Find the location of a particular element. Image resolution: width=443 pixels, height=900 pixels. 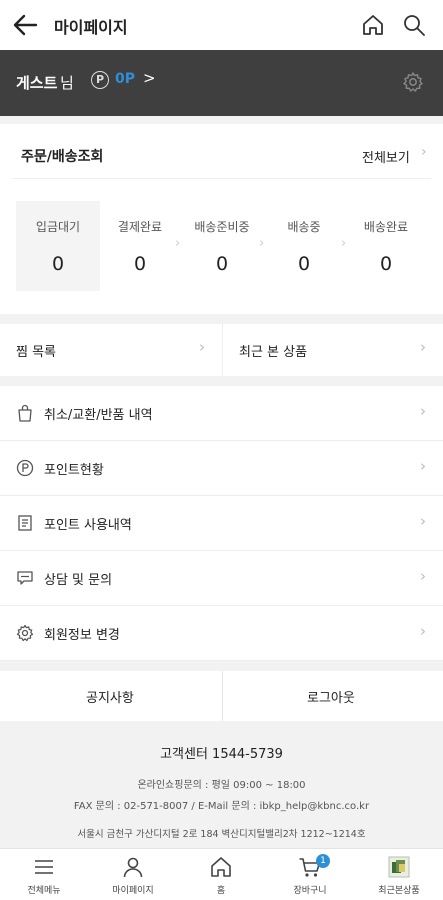

recent-products-link: 최근 본 상품 › is located at coordinates (333, 350).